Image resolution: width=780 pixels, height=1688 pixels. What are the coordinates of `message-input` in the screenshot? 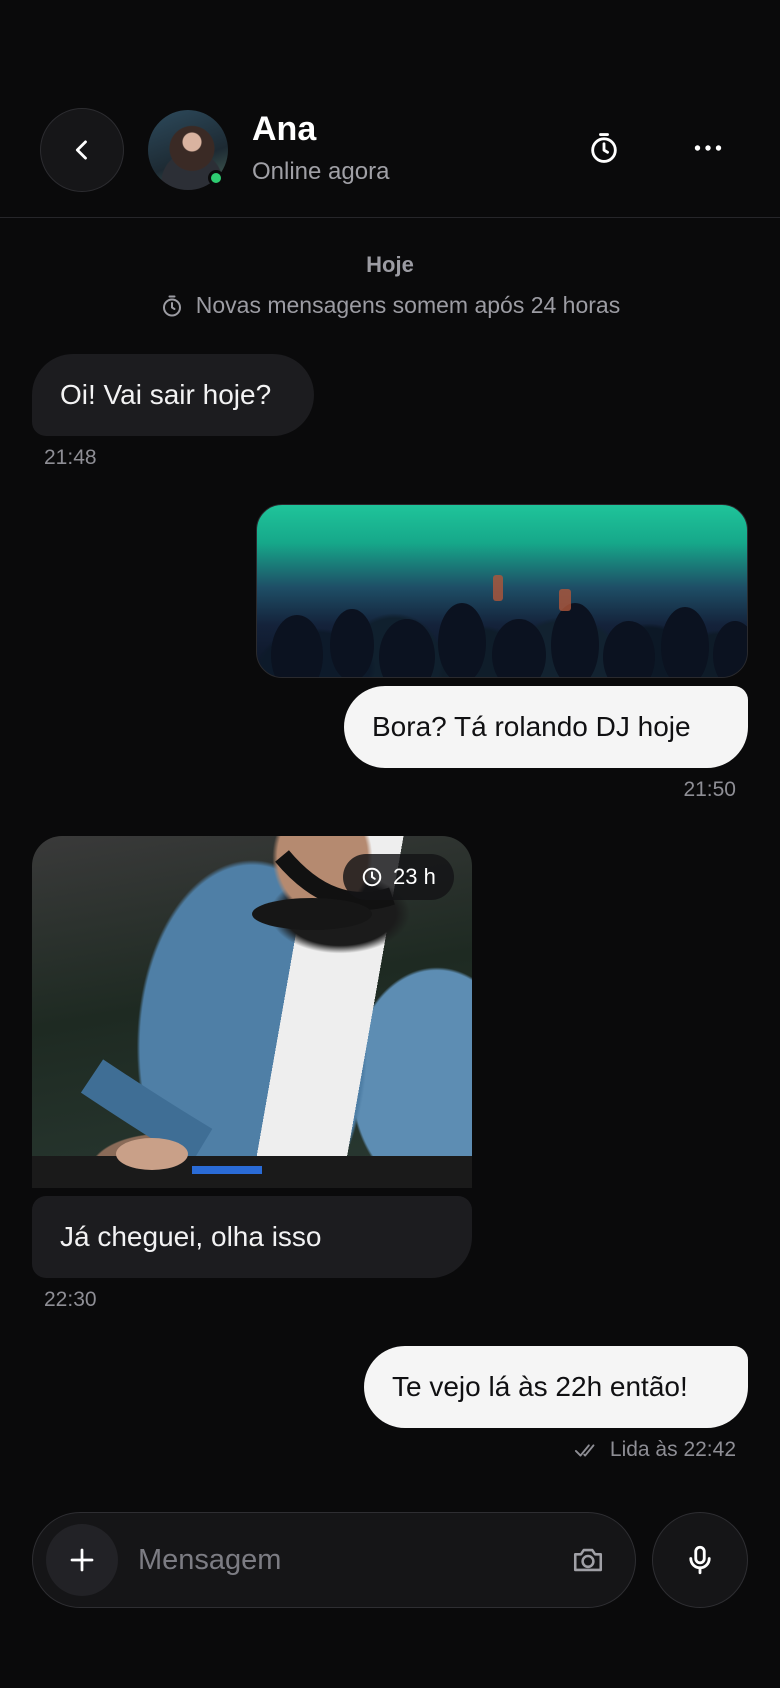 It's located at (338, 1560).